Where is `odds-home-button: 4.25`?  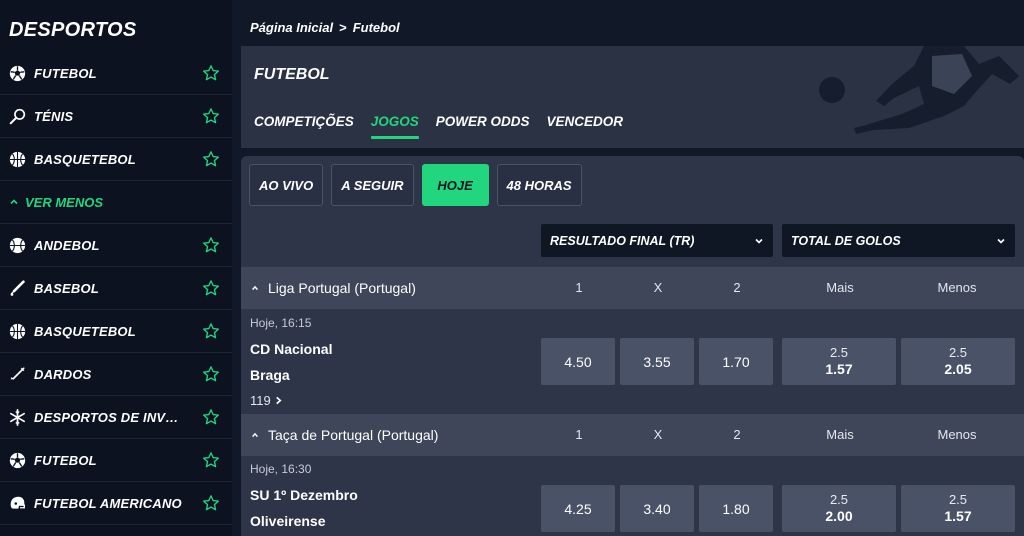 odds-home-button: 4.25 is located at coordinates (578, 508).